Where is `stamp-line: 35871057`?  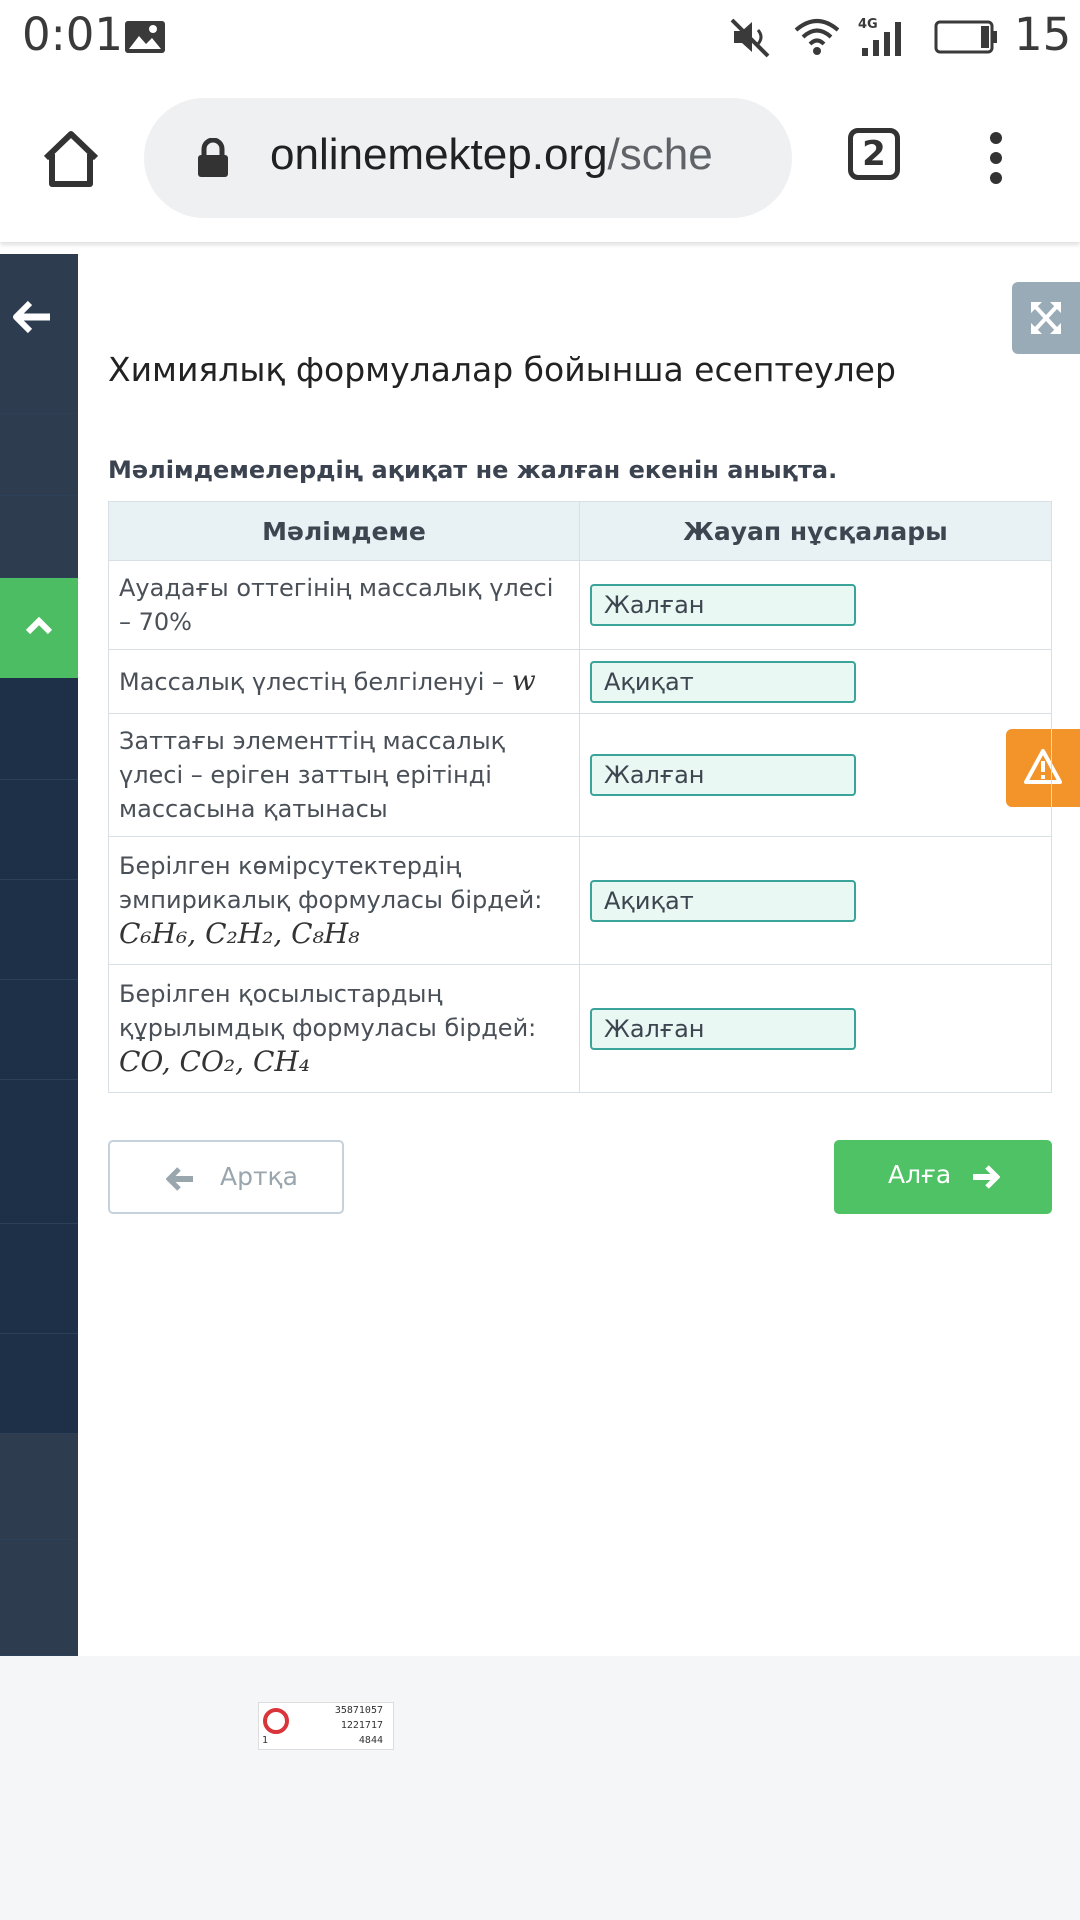
stamp-line: 35871057 is located at coordinates (358, 1710).